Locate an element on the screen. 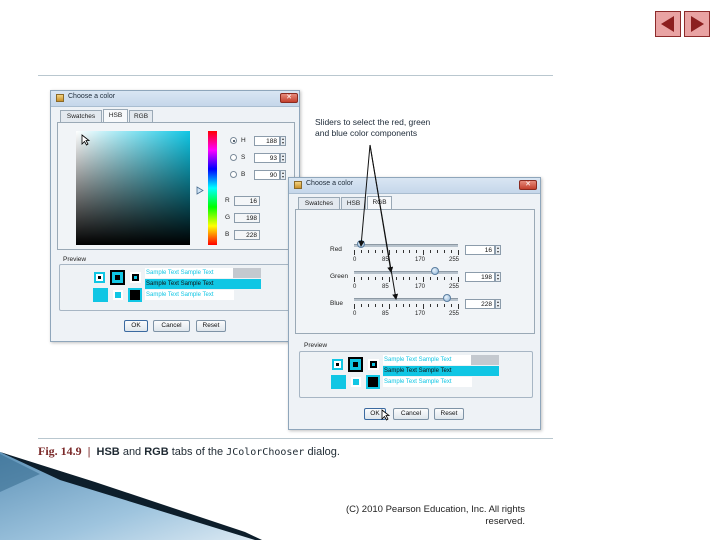 Image resolution: width=720 pixels, height=540 pixels. decorative-swoosh is located at coordinates (131, 496).